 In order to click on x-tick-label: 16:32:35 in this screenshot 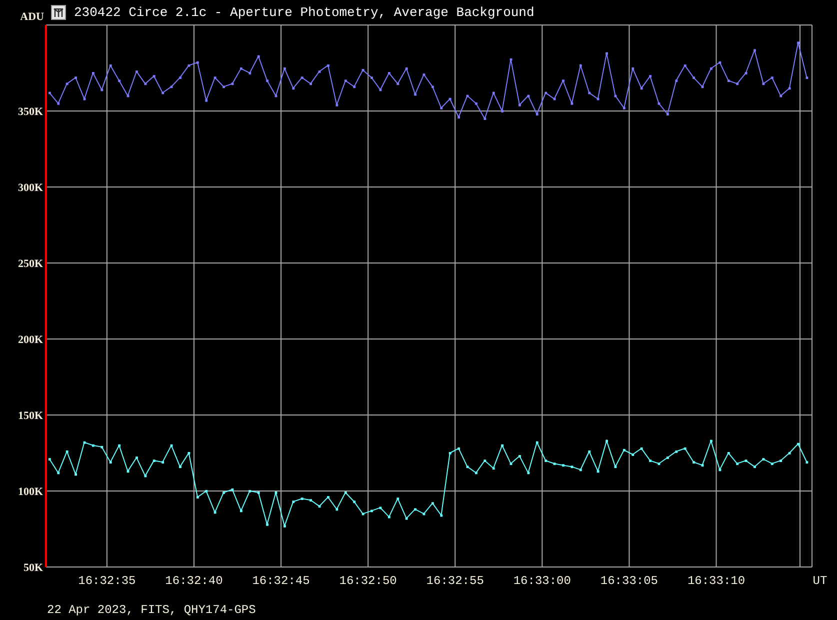, I will do `click(107, 581)`.